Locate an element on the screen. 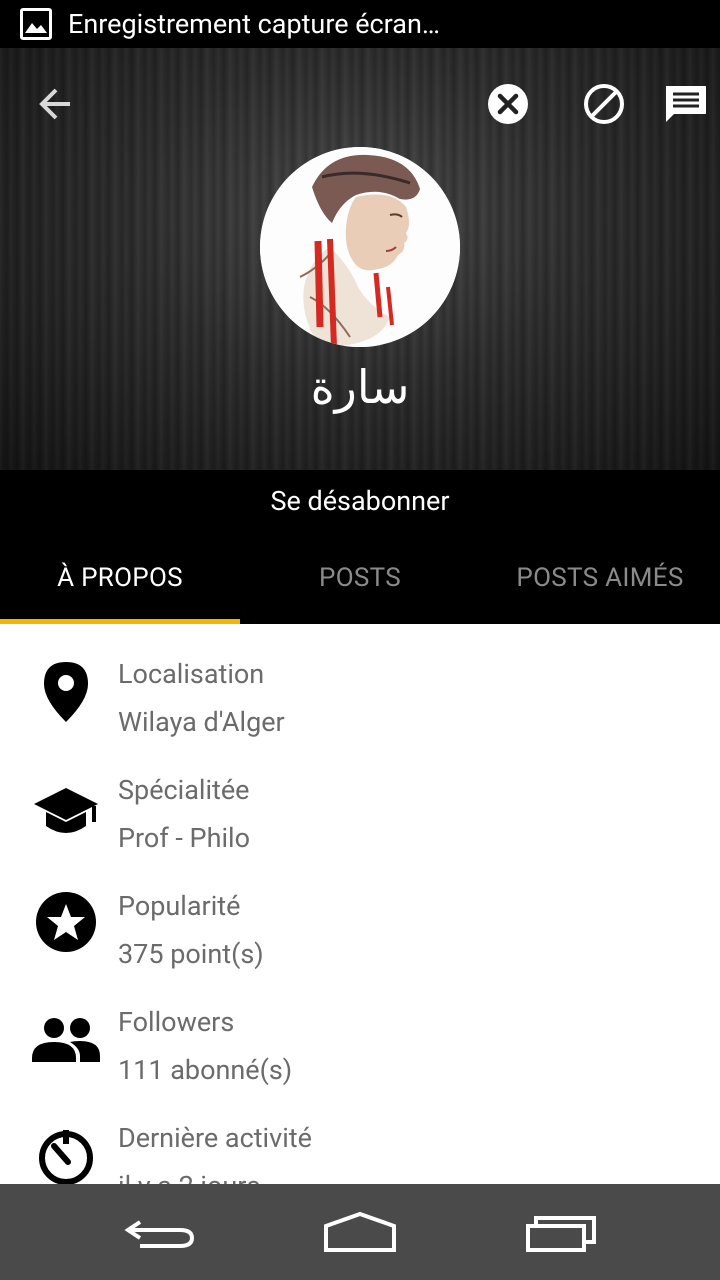 Image resolution: width=720 pixels, height=1280 pixels. block-icon is located at coordinates (604, 104).